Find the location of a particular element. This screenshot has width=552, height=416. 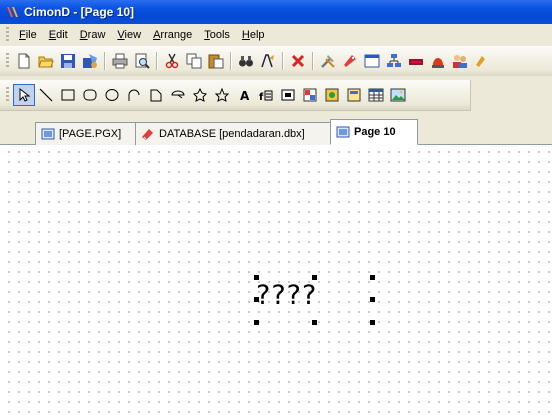

binoculars-icon is located at coordinates (246, 61).